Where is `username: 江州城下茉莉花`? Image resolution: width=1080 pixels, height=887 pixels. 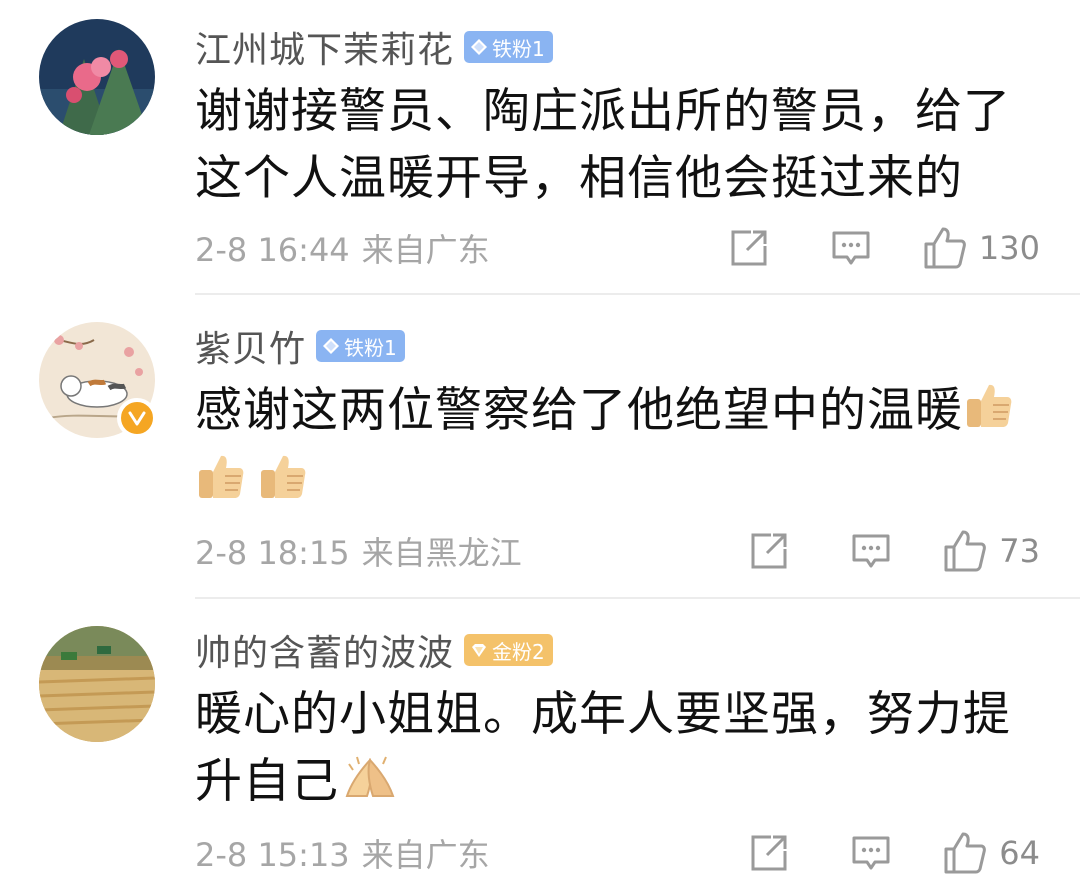 username: 江州城下茉莉花 is located at coordinates (324, 47).